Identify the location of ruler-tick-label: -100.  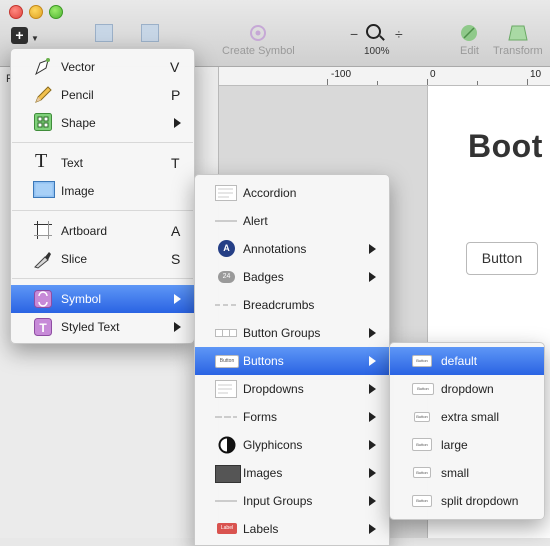
(341, 74).